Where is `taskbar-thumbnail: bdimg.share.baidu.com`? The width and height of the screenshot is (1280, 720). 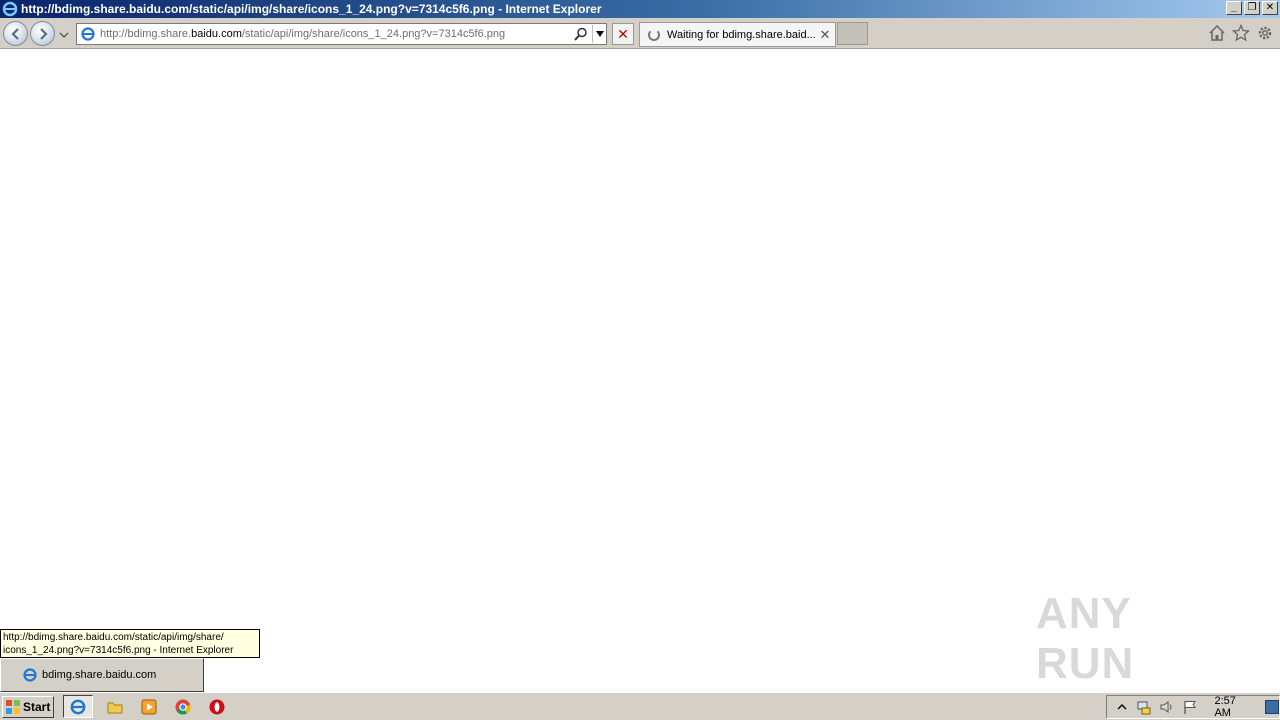
taskbar-thumbnail: bdimg.share.baidu.com is located at coordinates (102, 675).